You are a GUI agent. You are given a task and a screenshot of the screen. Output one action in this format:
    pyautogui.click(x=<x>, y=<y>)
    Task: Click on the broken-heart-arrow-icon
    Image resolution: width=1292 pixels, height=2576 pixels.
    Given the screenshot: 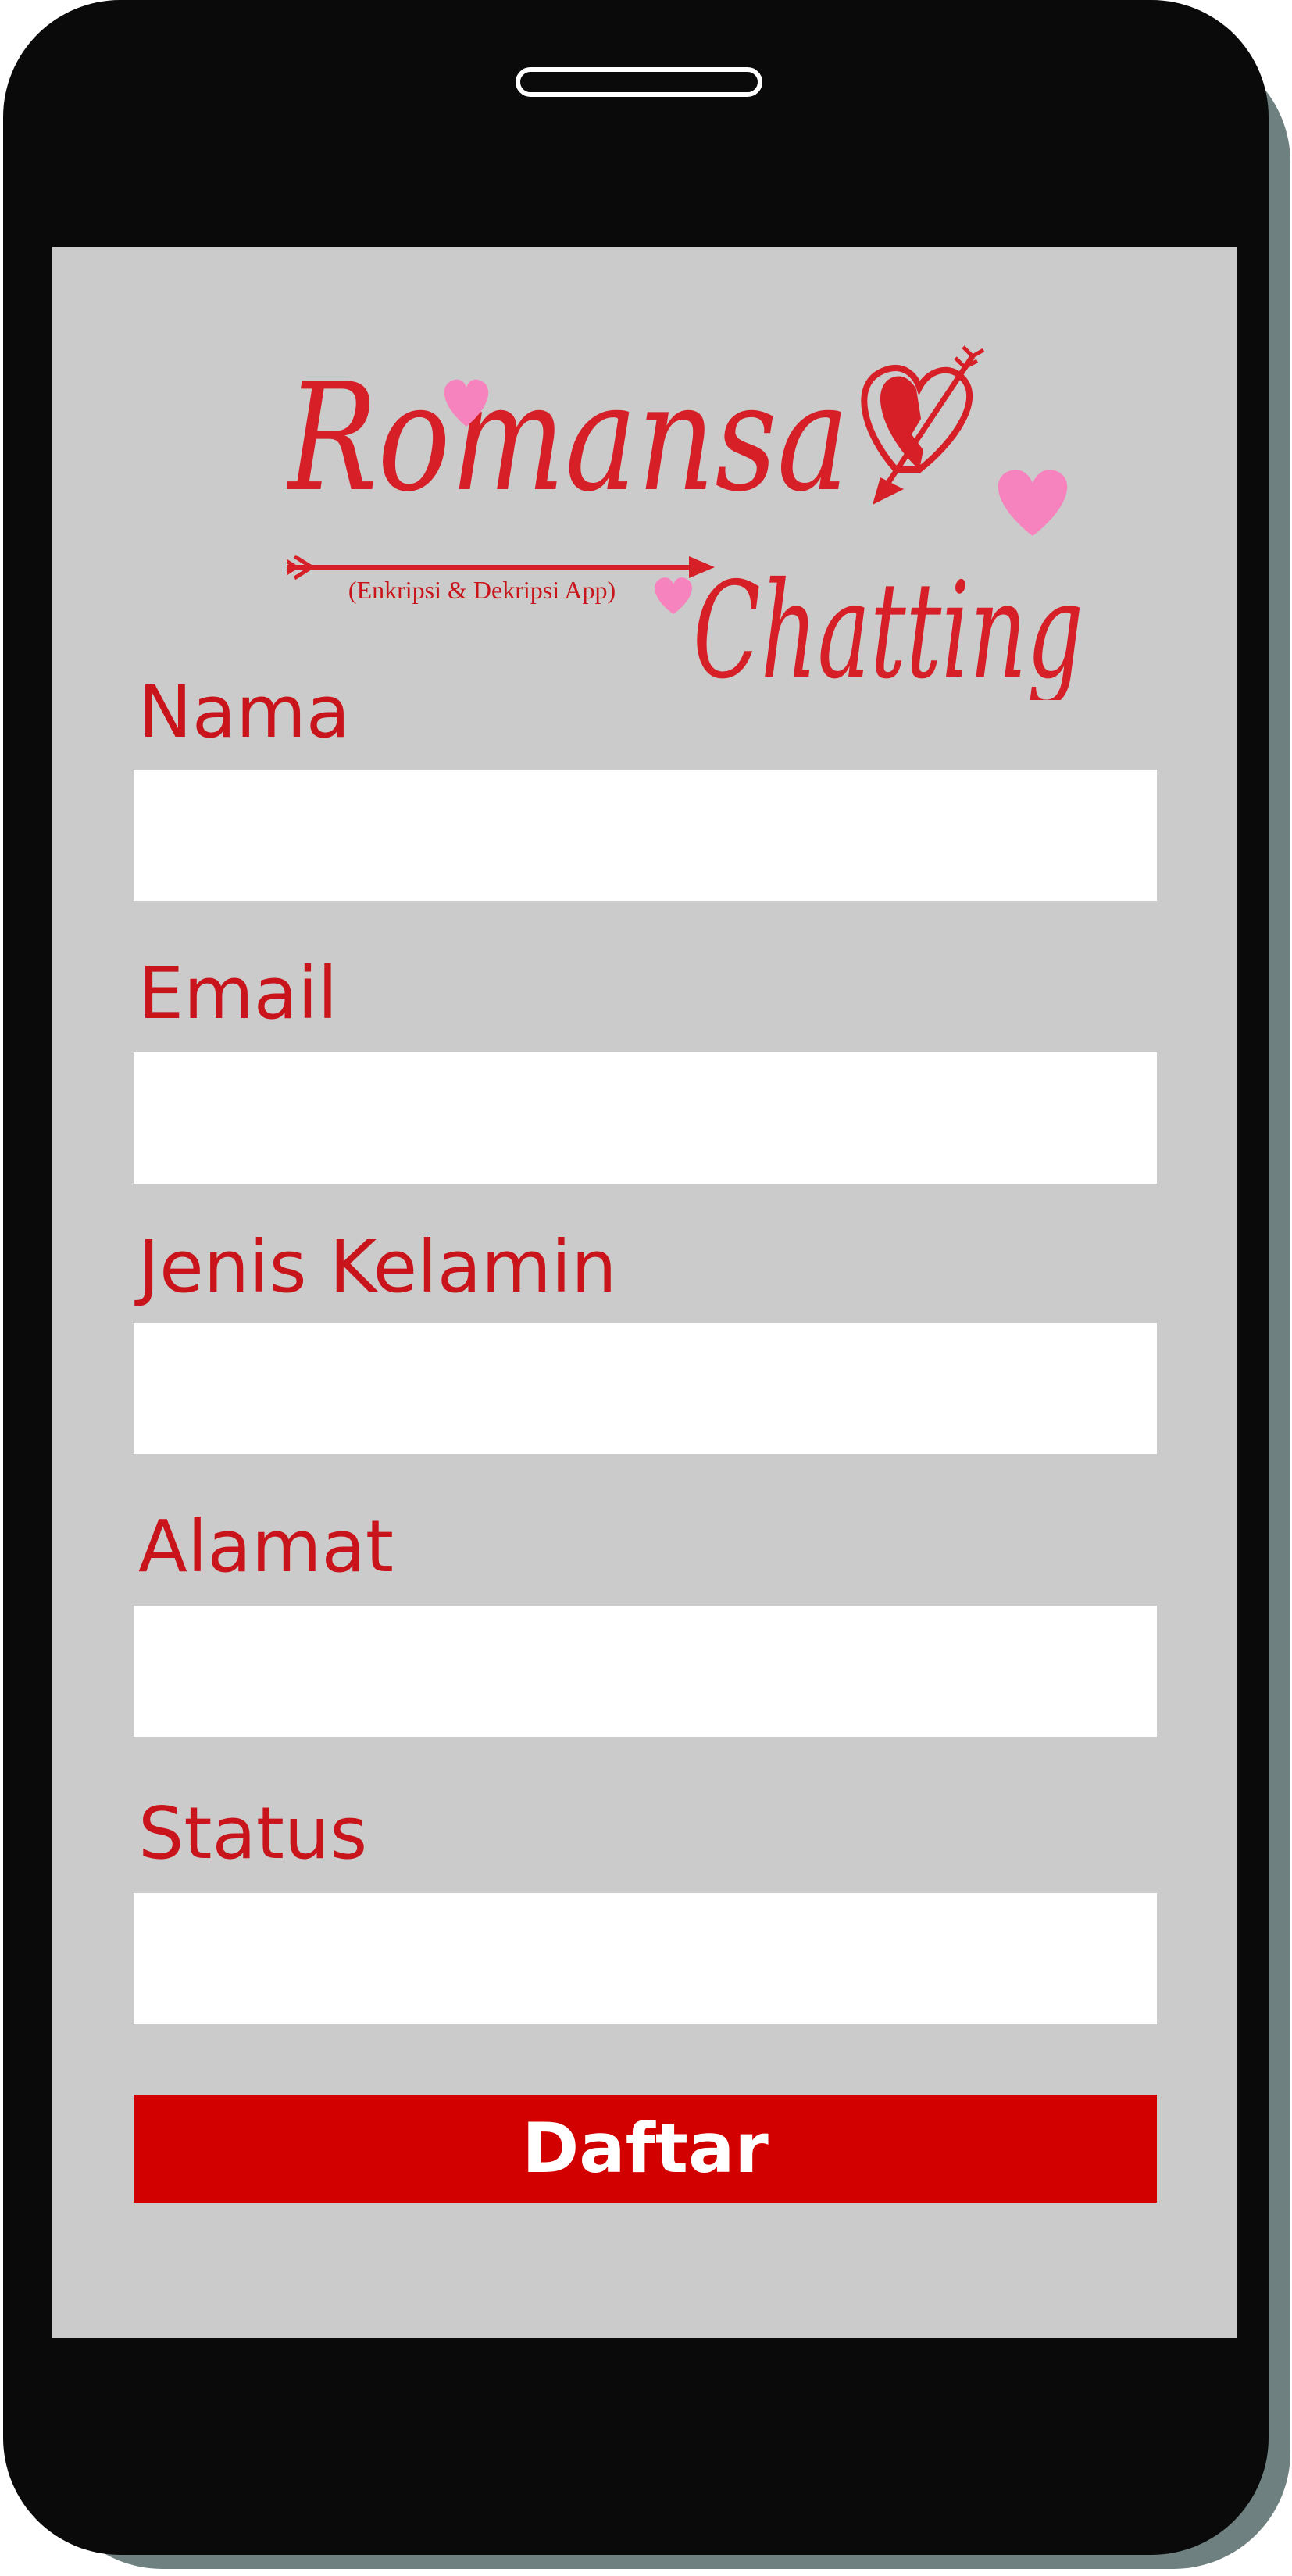 What is the action you would take?
    pyautogui.click(x=923, y=425)
    